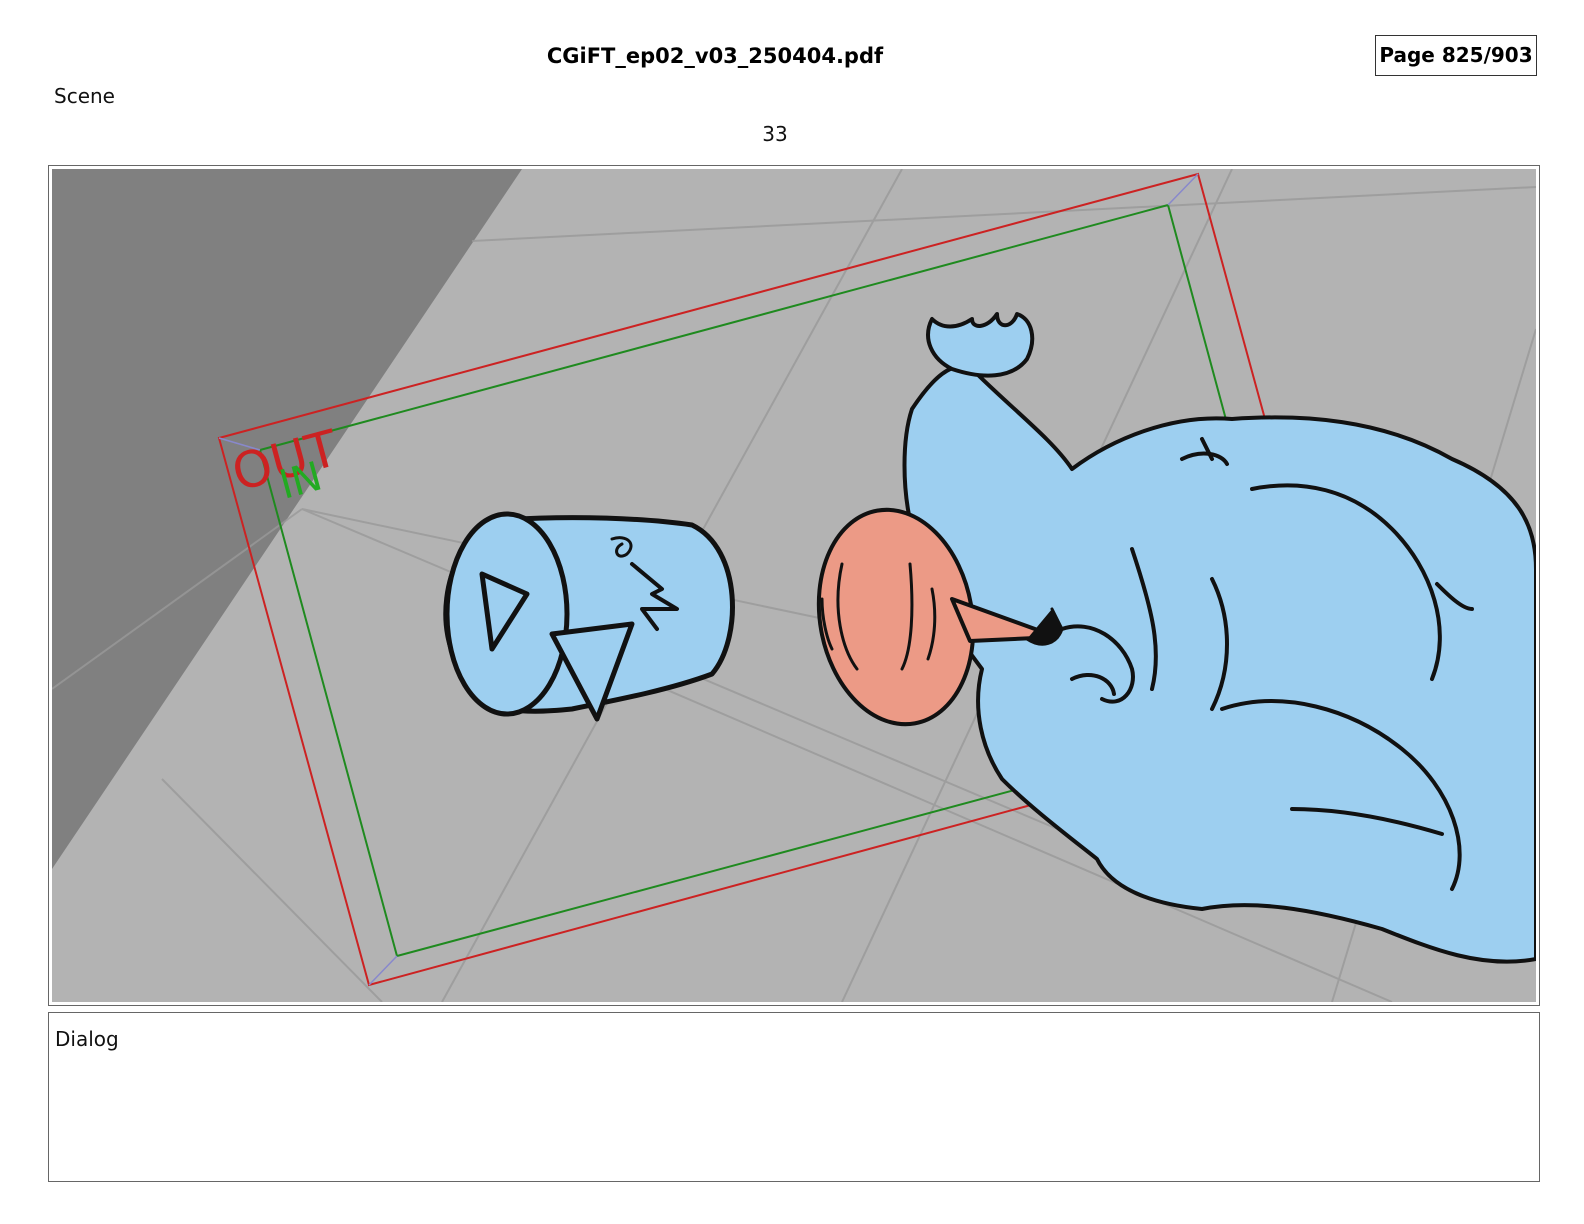 The width and height of the screenshot is (1584, 1224). I want to click on scene-number: 33, so click(775, 134).